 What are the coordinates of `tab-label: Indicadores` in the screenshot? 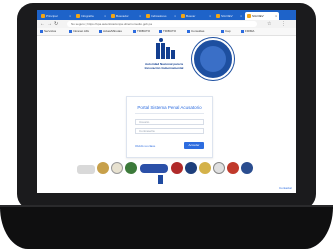 It's located at (159, 16).